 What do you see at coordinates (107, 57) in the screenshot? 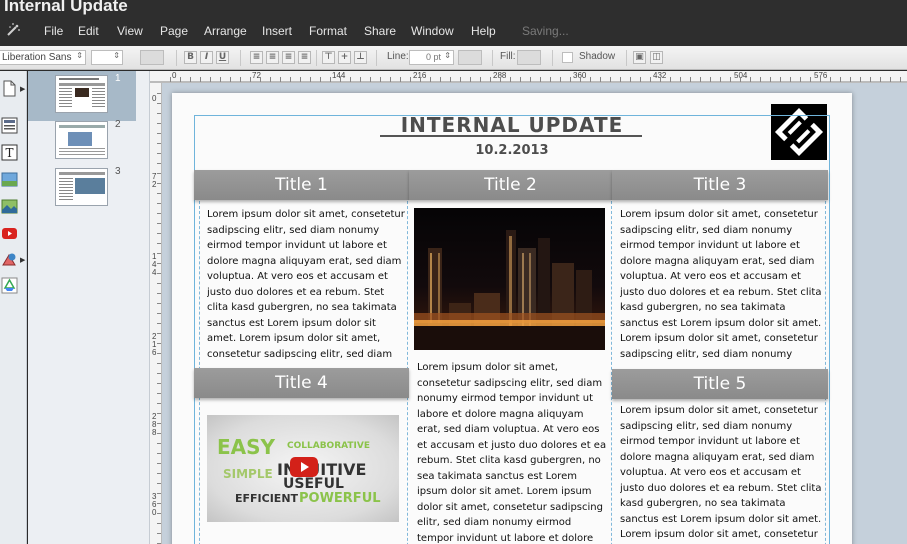
I see `font-size-input: ⇕` at bounding box center [107, 57].